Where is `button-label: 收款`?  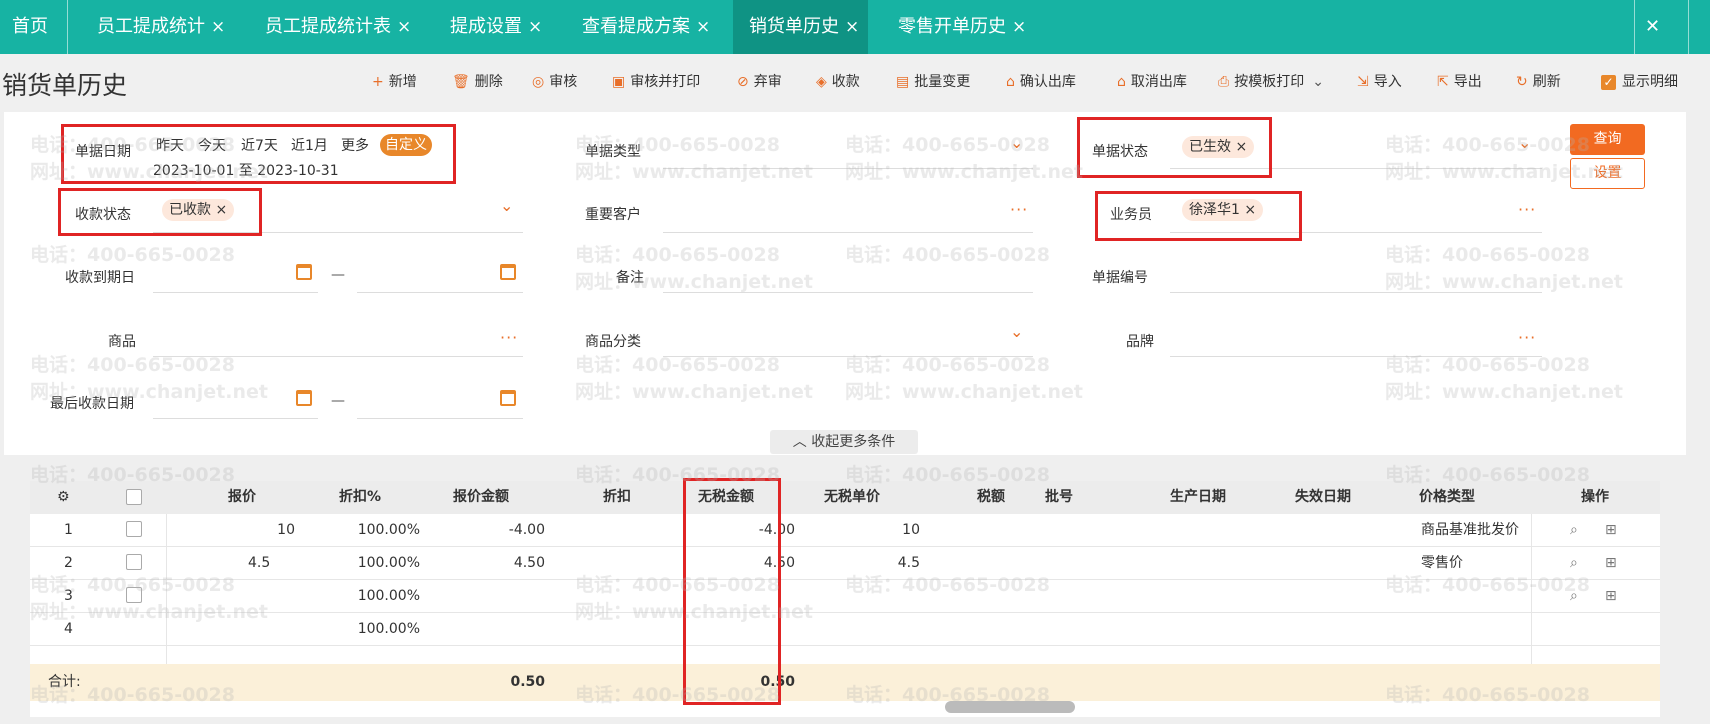
button-label: 收款 is located at coordinates (845, 82).